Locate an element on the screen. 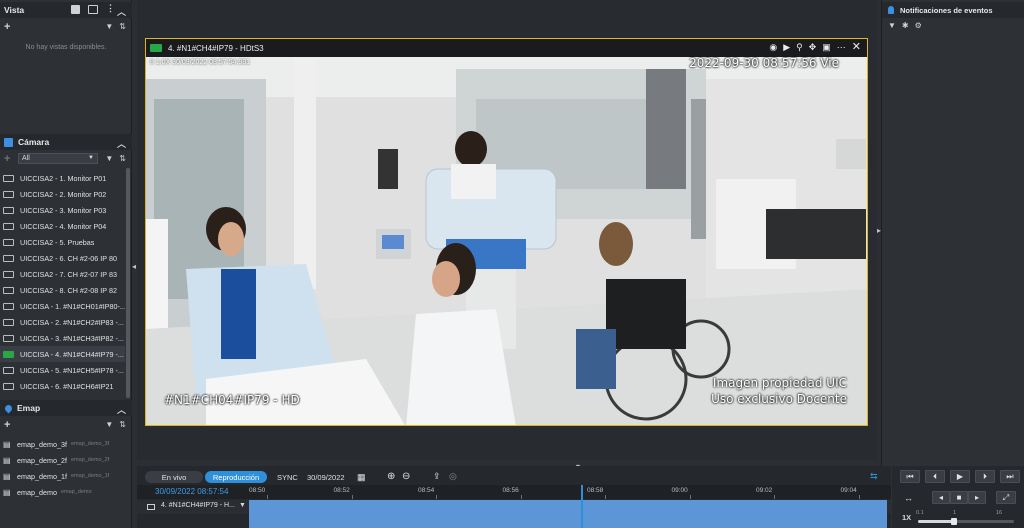 Image resolution: width=1024 pixels, height=528 pixels. emap-list-item: ▤ emap_demo_3f emap_demo_3f is located at coordinates (66, 444).